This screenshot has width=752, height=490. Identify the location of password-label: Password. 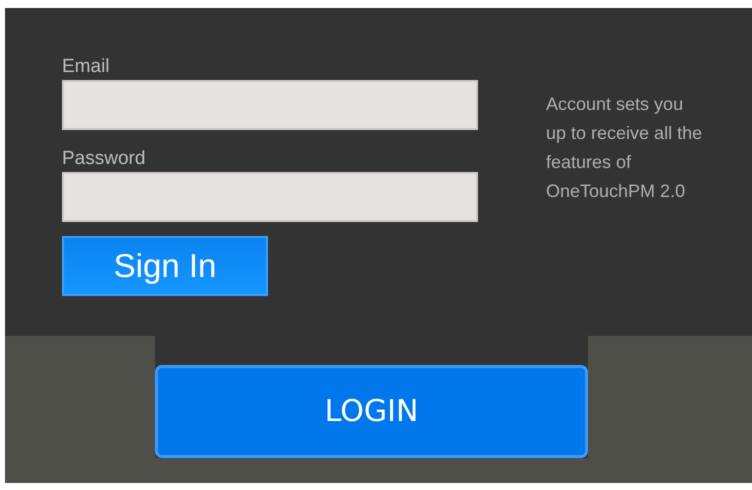
(104, 159).